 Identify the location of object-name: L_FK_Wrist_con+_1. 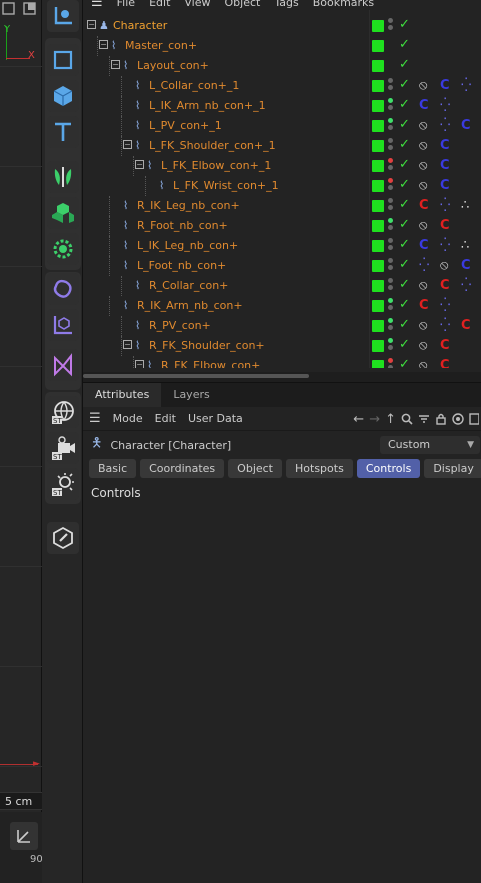
(226, 185).